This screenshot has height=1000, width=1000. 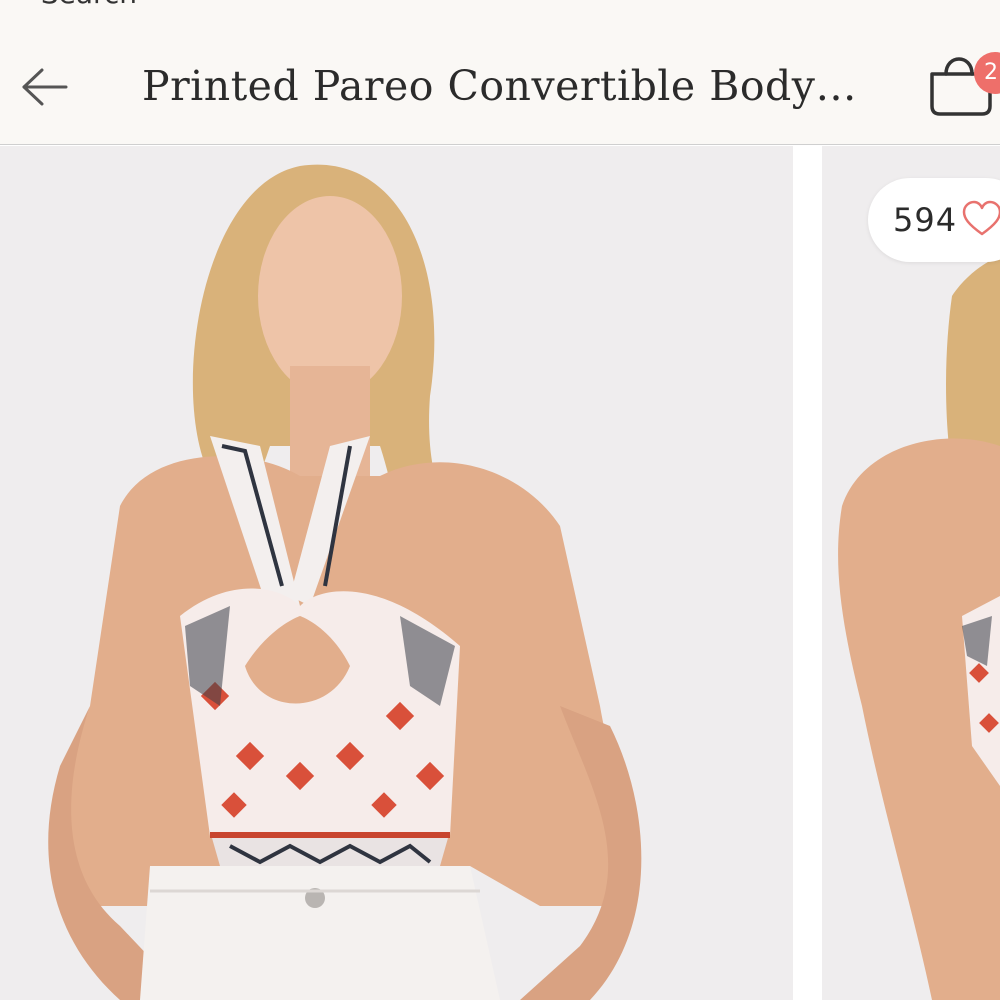 What do you see at coordinates (28, 4) in the screenshot?
I see `chevron-left-icon: ‹` at bounding box center [28, 4].